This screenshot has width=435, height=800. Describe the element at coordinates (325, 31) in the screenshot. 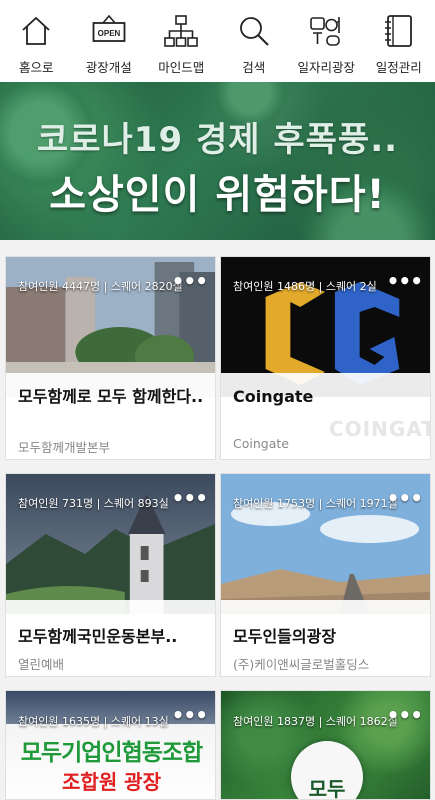

I see `job-plaza-icon` at that location.